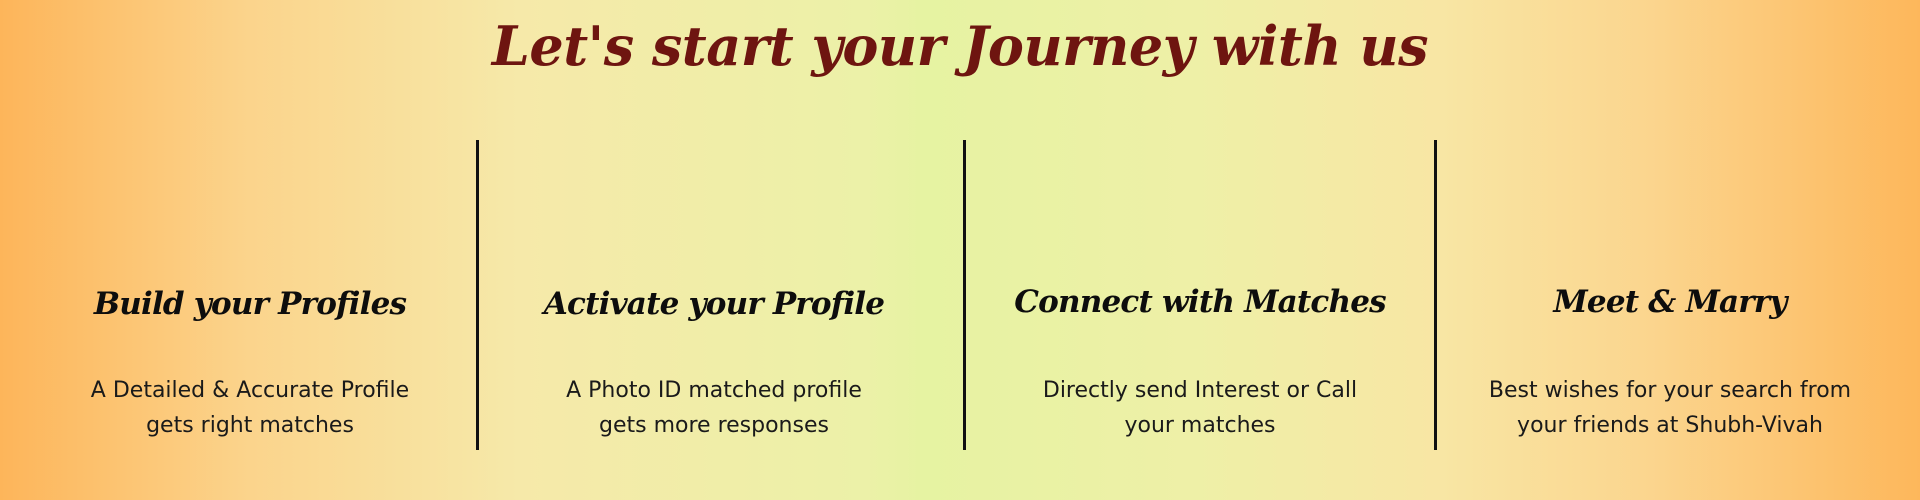  Describe the element at coordinates (1200, 302) in the screenshot. I see `step-title: Connect with Matches` at that location.